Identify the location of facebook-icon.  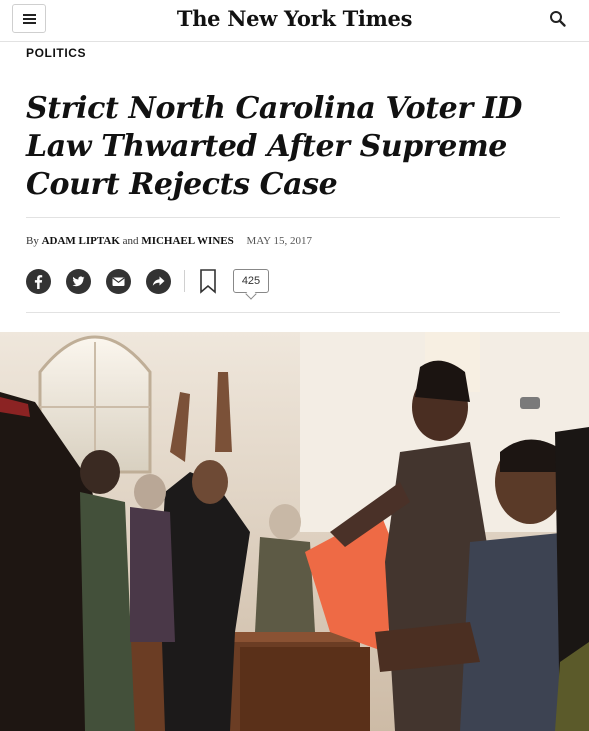
(38, 281).